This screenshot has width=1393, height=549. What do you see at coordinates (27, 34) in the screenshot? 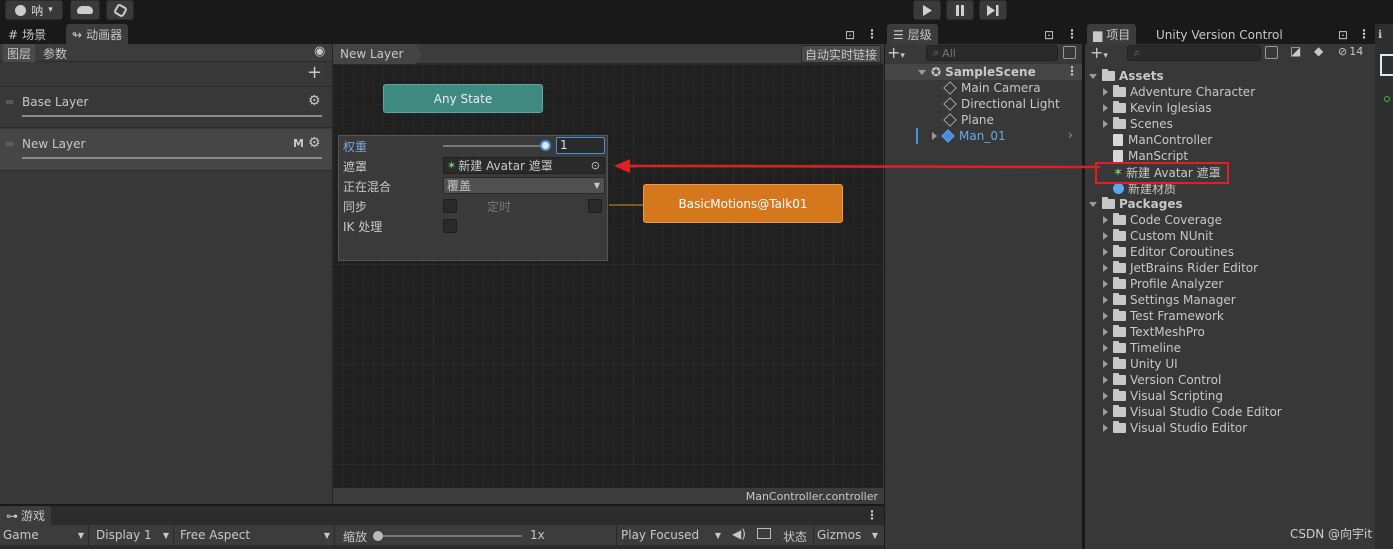
I see `tab-scene: # 场景` at bounding box center [27, 34].